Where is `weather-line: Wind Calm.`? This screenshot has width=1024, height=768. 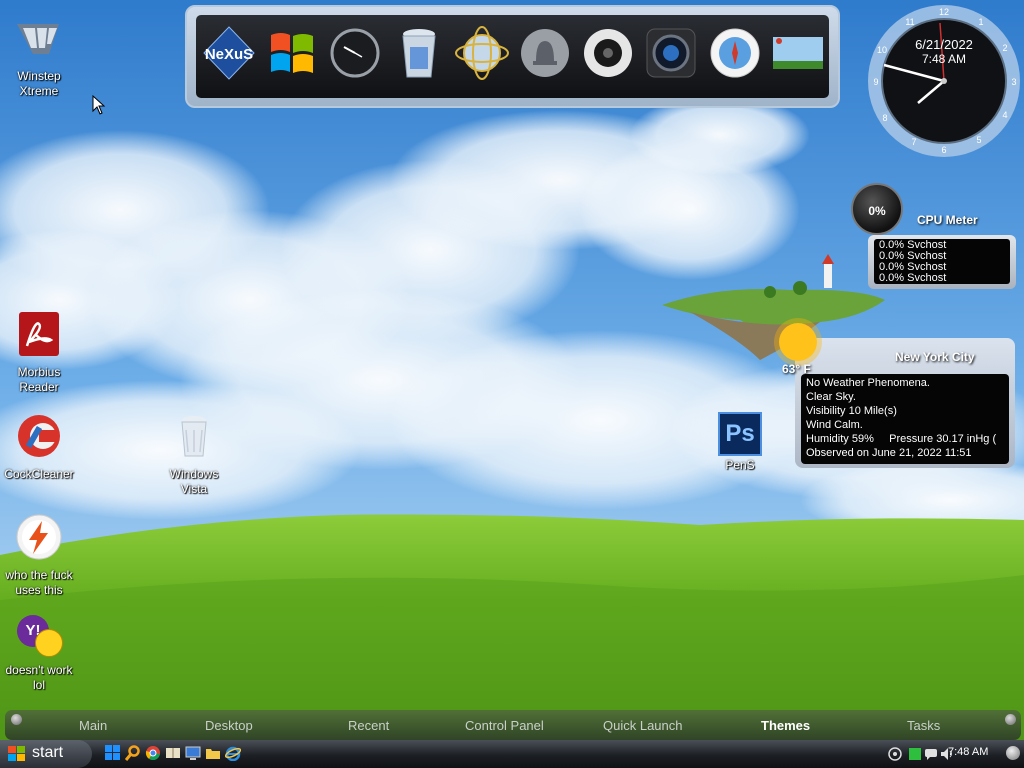 weather-line: Wind Calm. is located at coordinates (834, 425).